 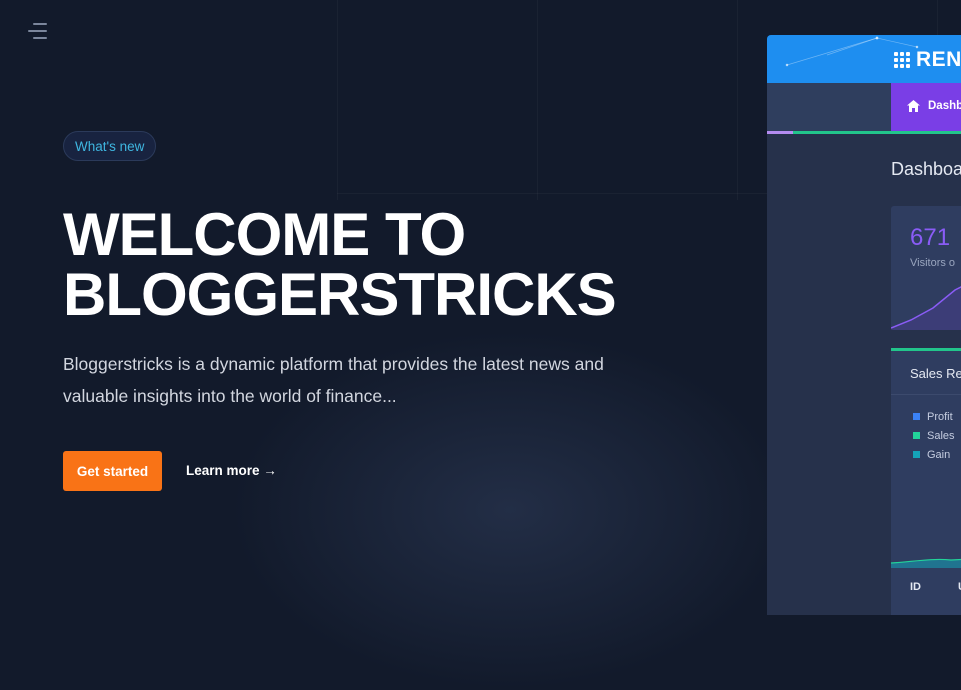 I want to click on sparkline-chart, so click(x=926, y=308).